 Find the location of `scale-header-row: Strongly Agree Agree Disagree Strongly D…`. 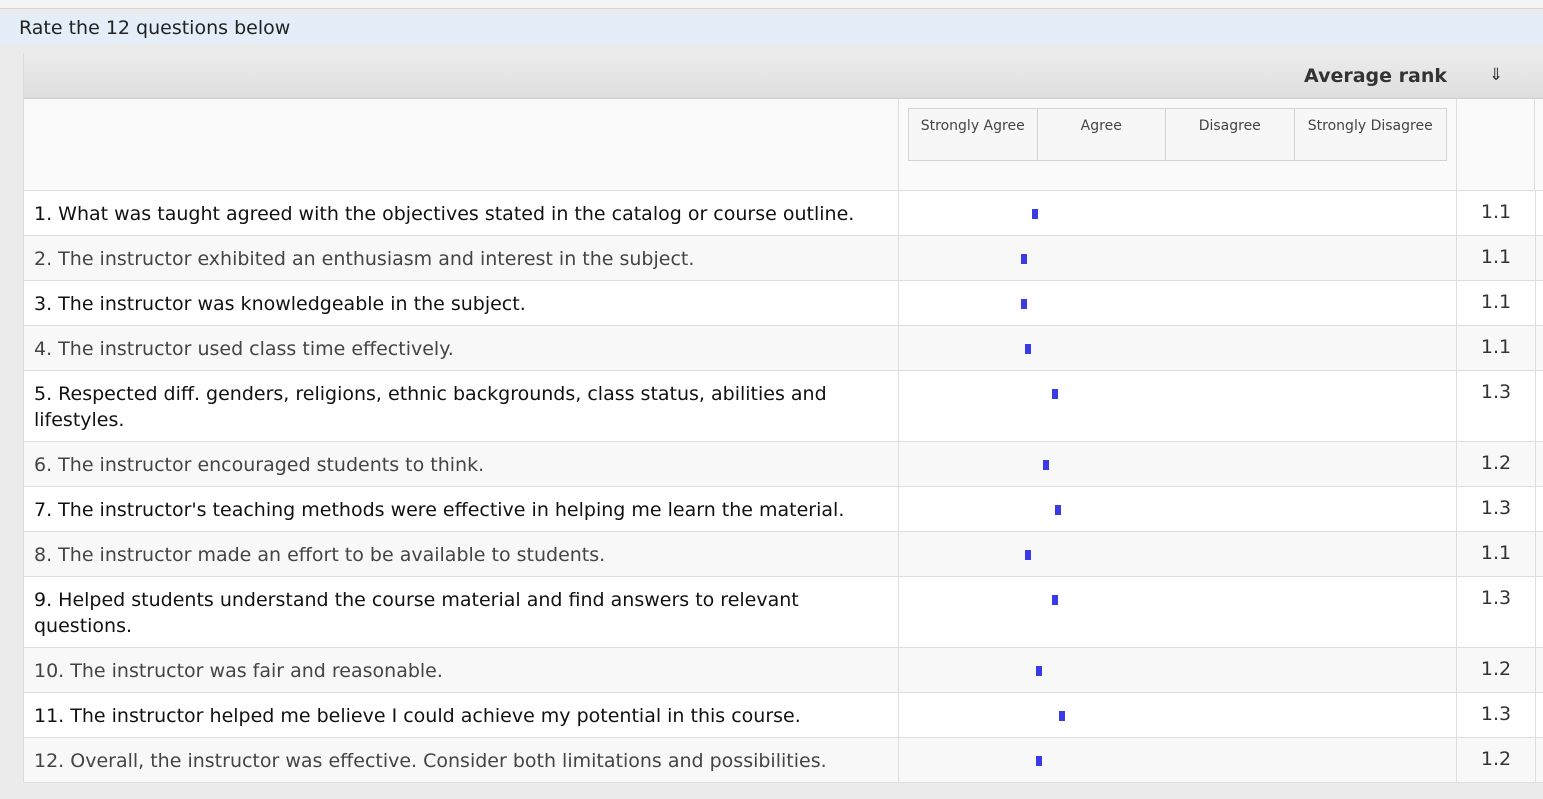

scale-header-row: Strongly Agree Agree Disagree Strongly D… is located at coordinates (783, 145).